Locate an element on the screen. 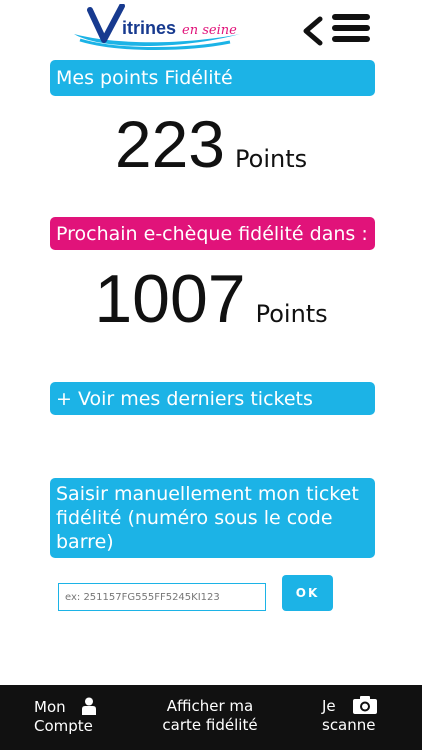  next-cheque-title: Prochain e-chèque fidélité dans : is located at coordinates (212, 233).